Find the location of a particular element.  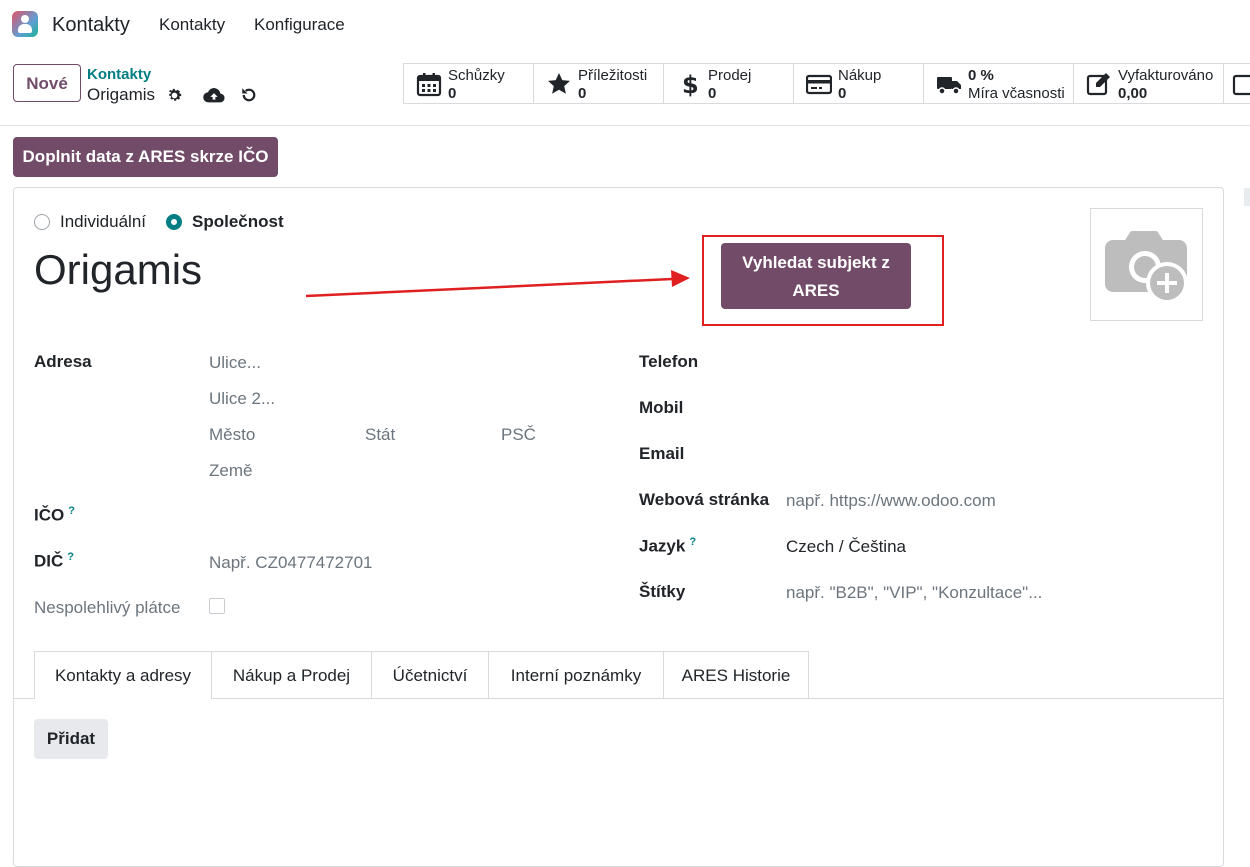

star-icon is located at coordinates (559, 83).